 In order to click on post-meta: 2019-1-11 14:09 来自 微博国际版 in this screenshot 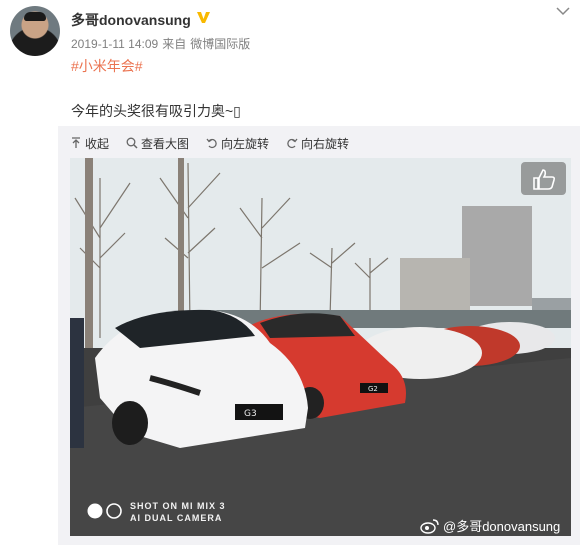, I will do `click(162, 43)`.